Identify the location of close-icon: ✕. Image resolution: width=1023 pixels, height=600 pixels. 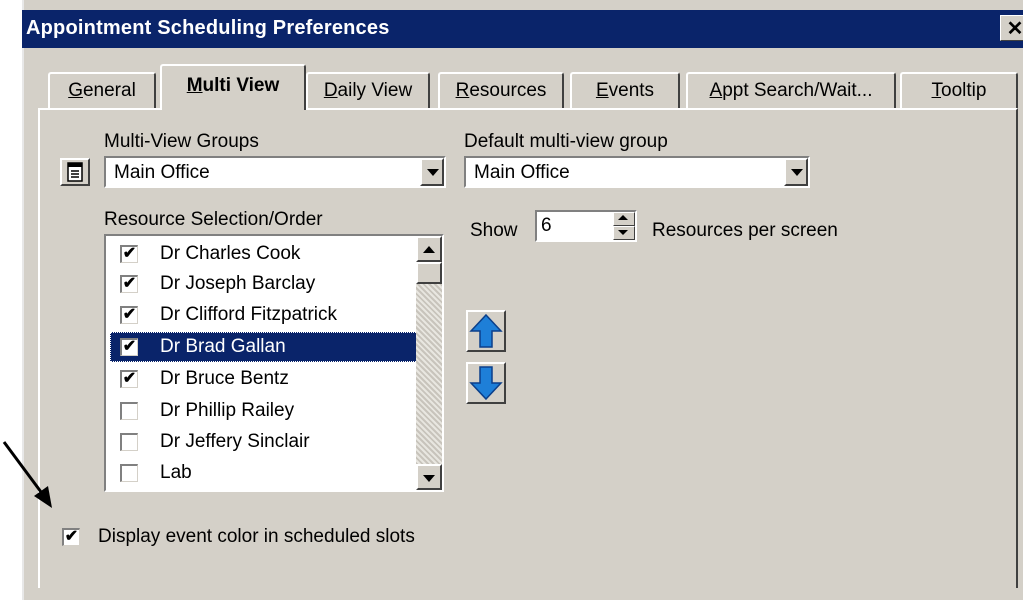
(1014, 29).